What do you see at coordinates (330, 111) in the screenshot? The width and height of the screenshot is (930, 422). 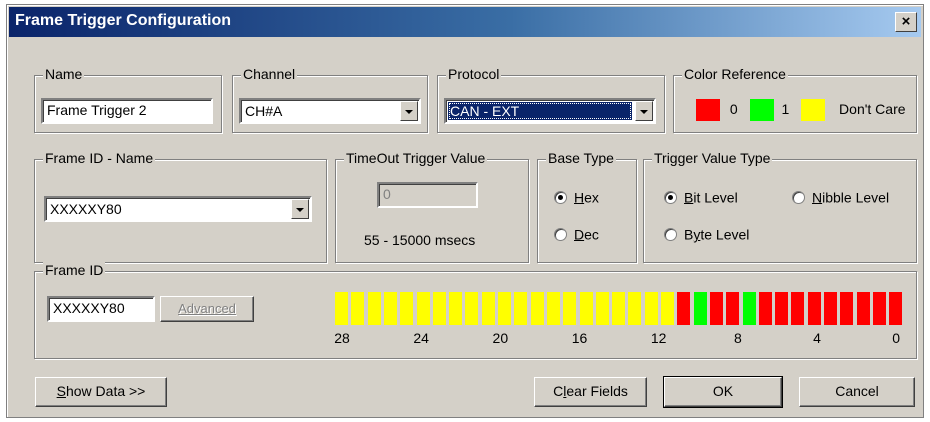 I see `channel-select: CH#A` at bounding box center [330, 111].